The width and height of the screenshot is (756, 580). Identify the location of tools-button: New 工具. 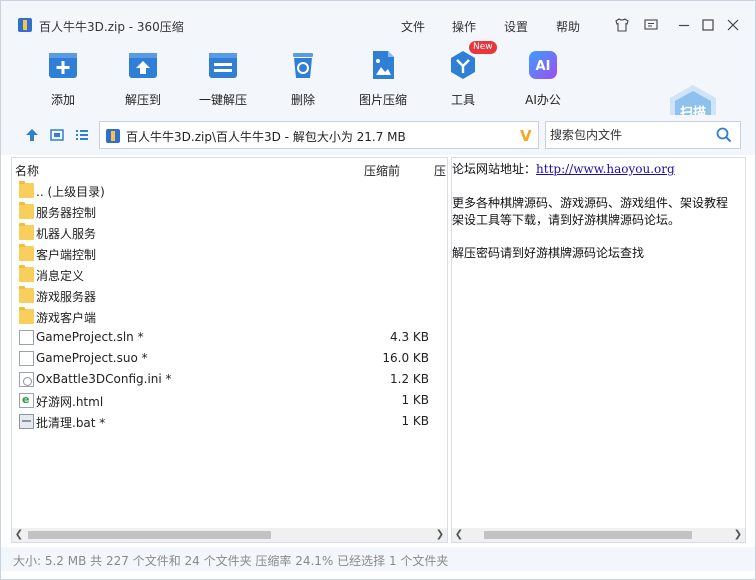
(463, 74).